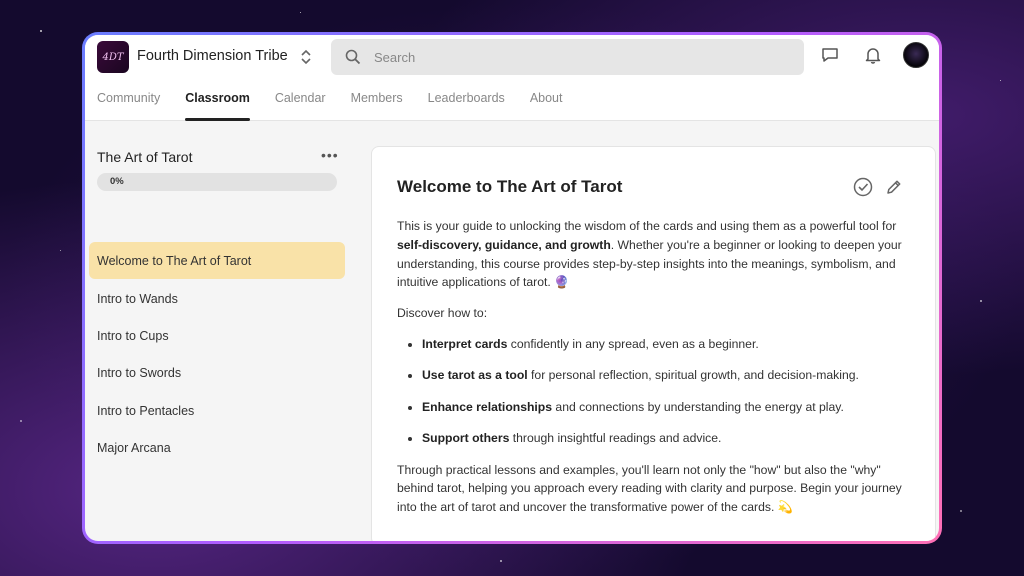  Describe the element at coordinates (212, 56) in the screenshot. I see `group-name: Fourth Dimension Tribe` at that location.